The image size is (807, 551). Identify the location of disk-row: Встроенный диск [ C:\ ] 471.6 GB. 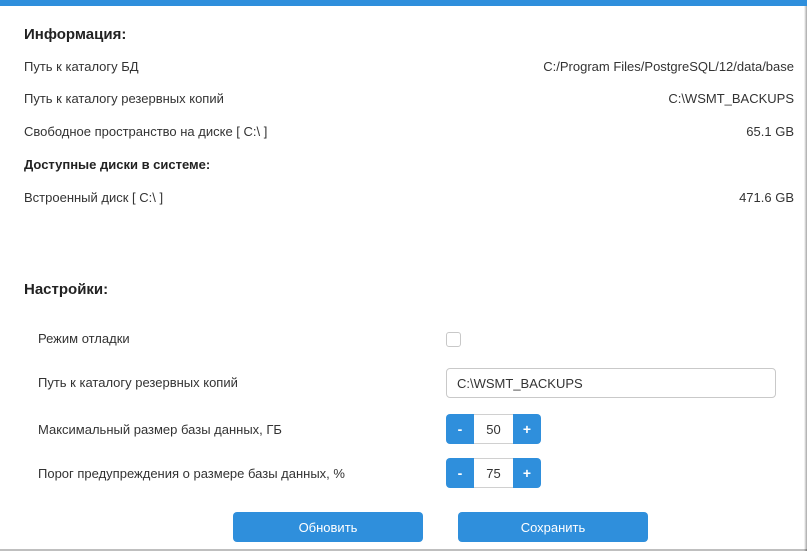
(409, 198).